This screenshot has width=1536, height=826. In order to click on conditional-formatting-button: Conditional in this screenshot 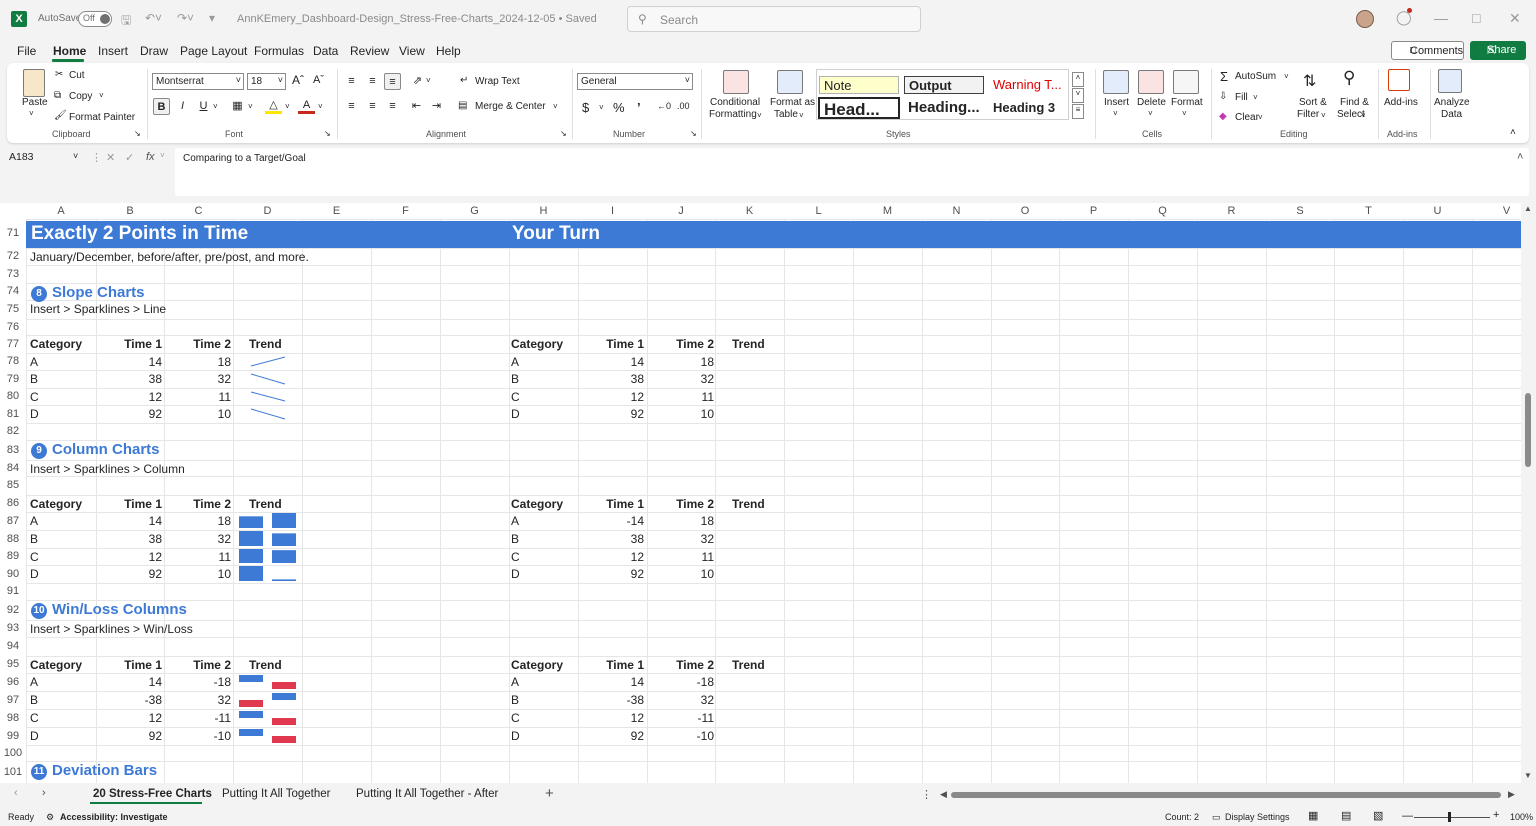, I will do `click(735, 102)`.